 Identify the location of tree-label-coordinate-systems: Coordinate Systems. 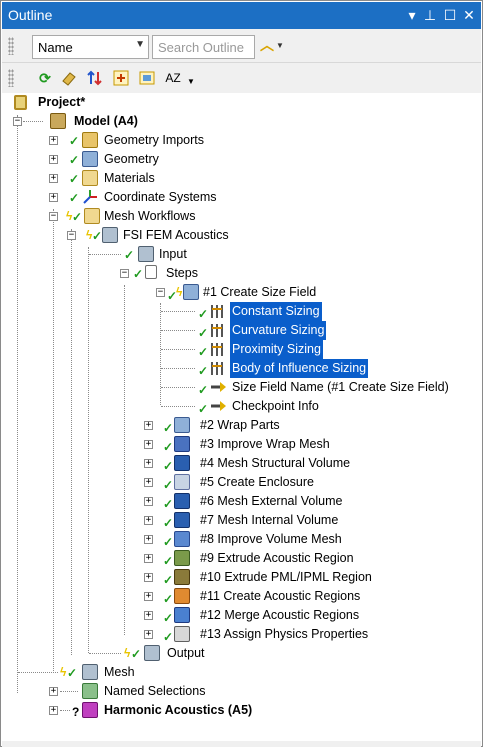
(160, 197).